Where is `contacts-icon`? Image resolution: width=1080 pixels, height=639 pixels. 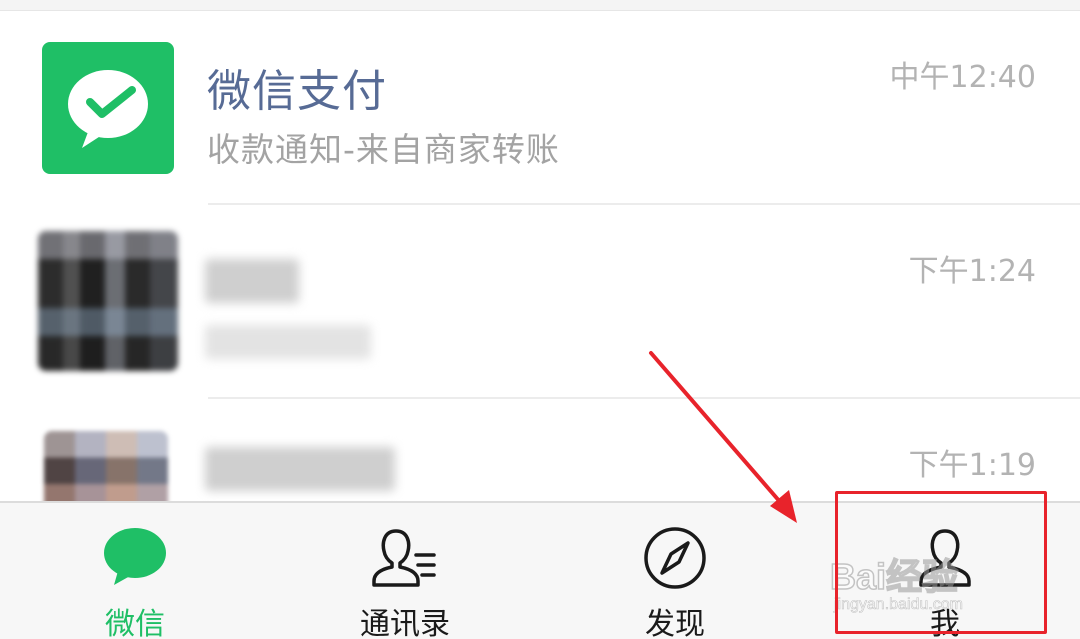 contacts-icon is located at coordinates (404, 558).